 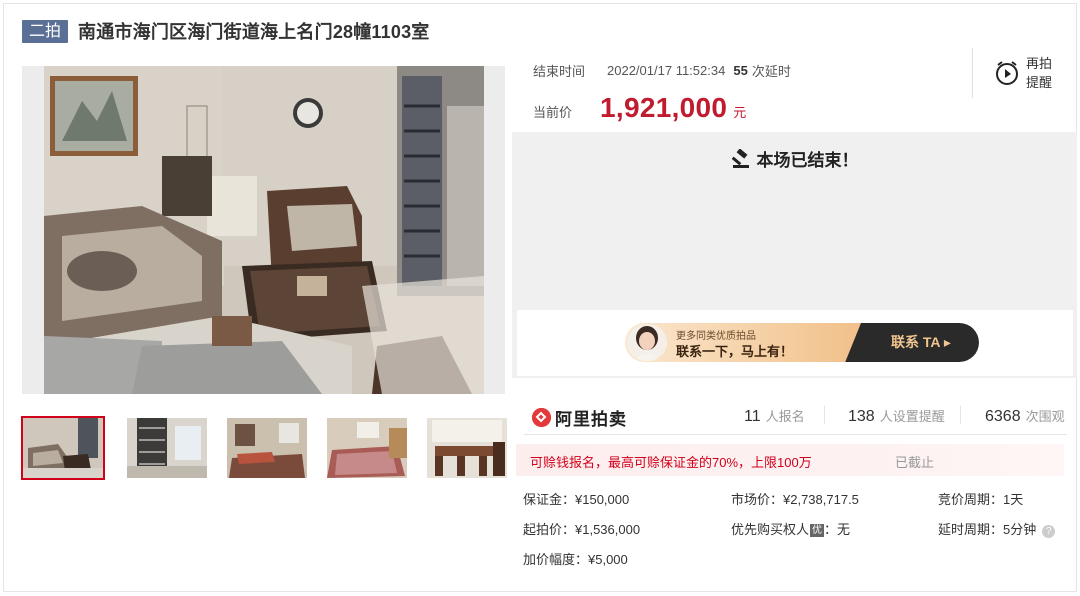 I want to click on end-time-value: 2022/01/17 11:52:34, so click(x=666, y=70).